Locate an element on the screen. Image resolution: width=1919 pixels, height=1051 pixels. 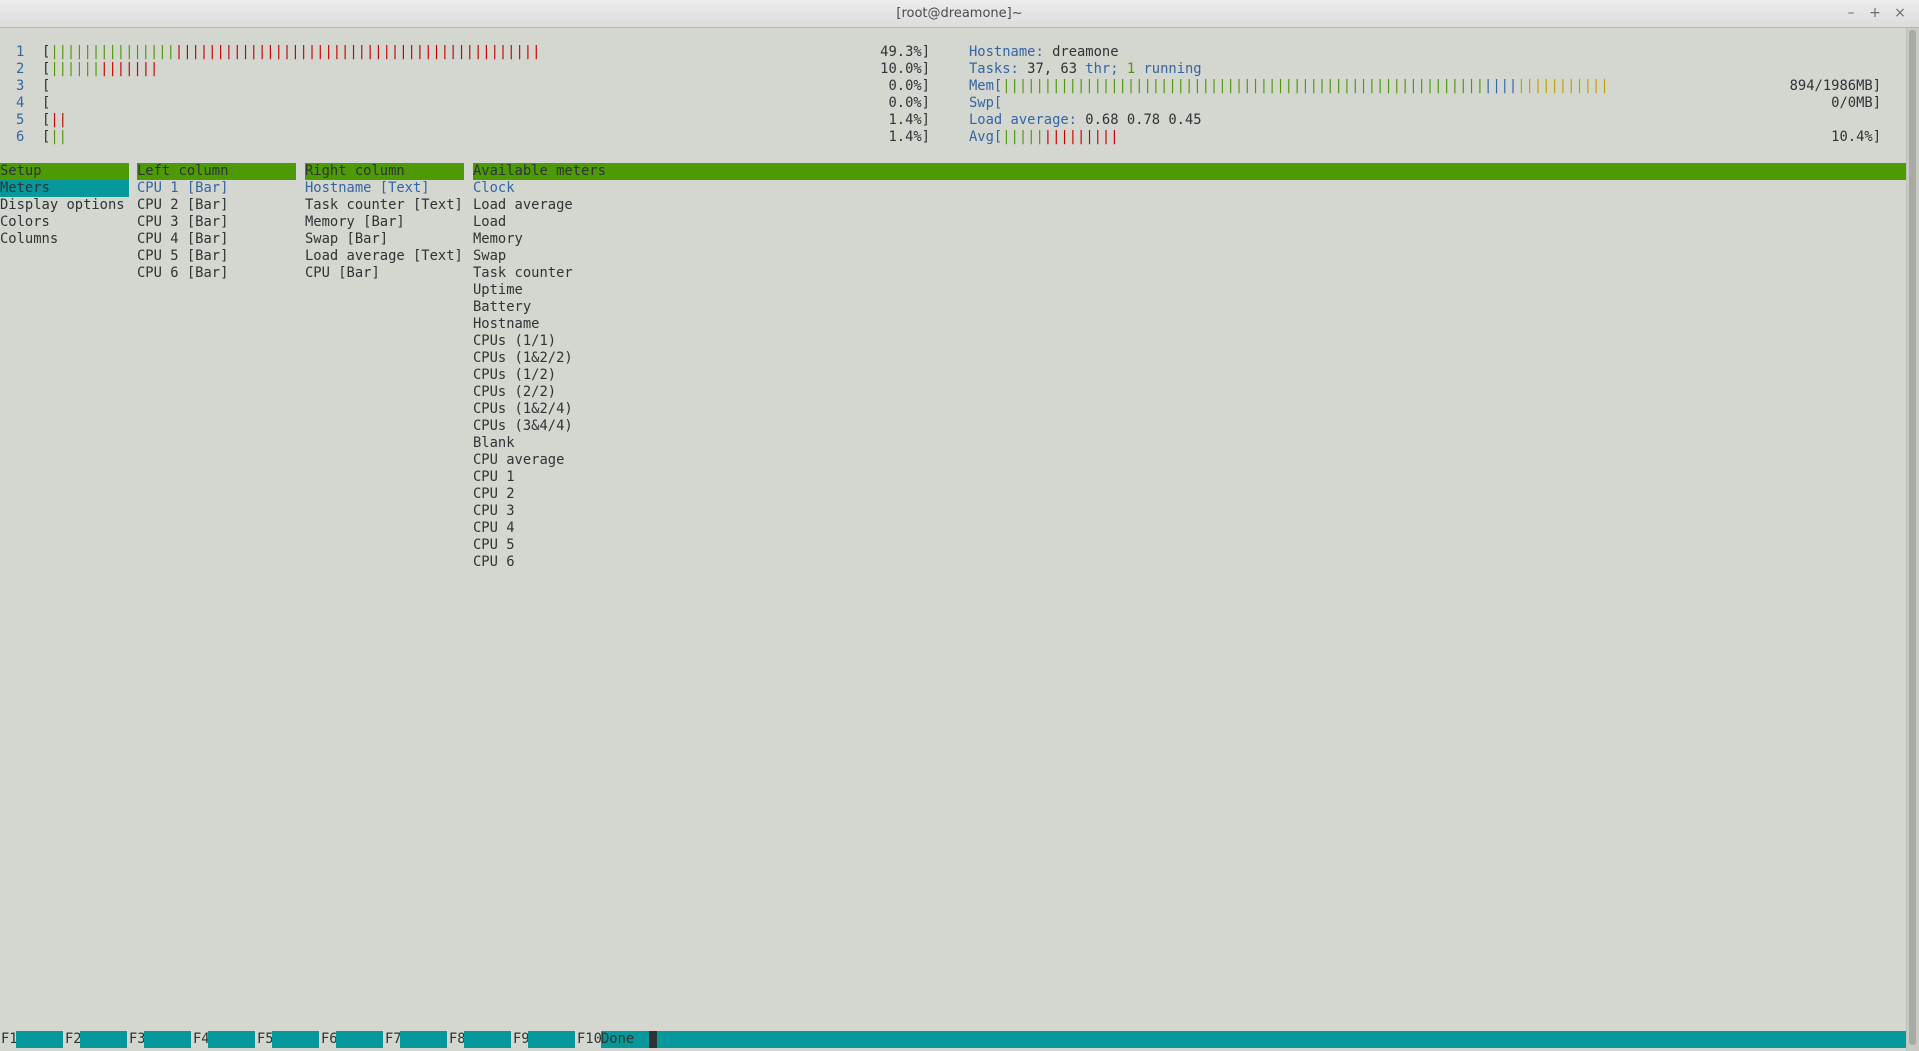
tasks-thr: thr; is located at coordinates (1102, 69).